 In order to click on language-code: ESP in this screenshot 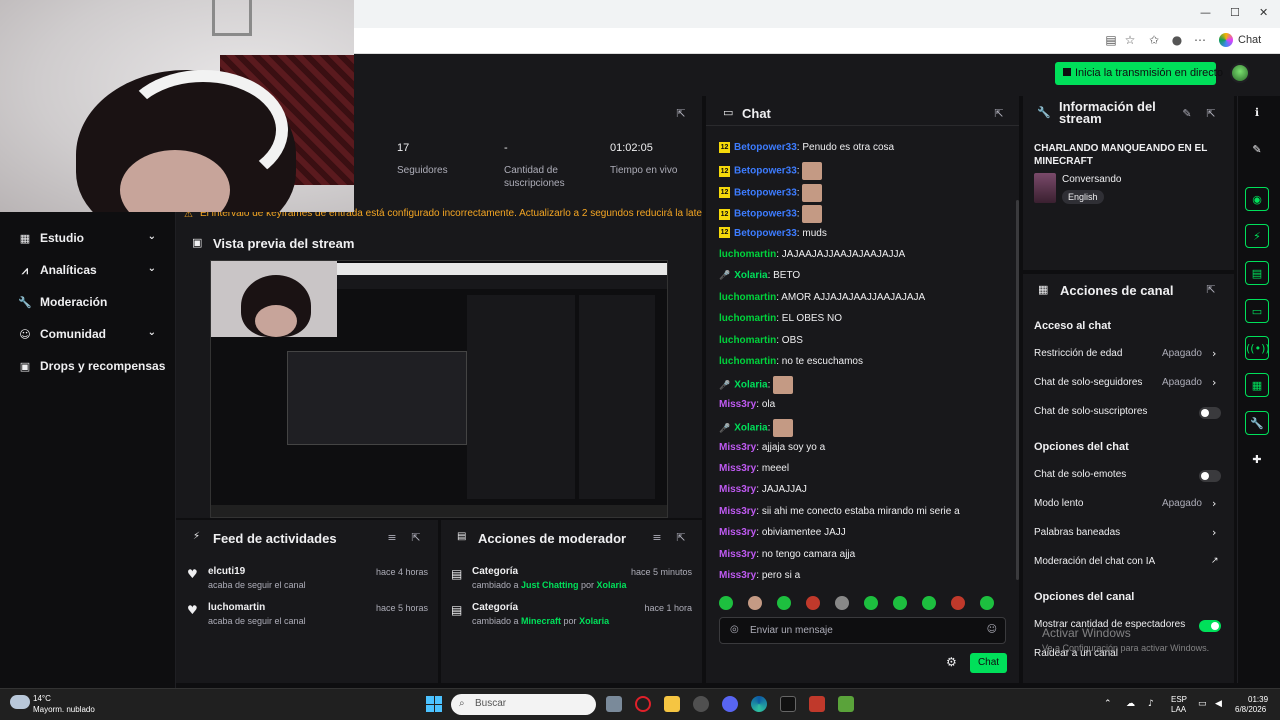, I will do `click(1179, 700)`.